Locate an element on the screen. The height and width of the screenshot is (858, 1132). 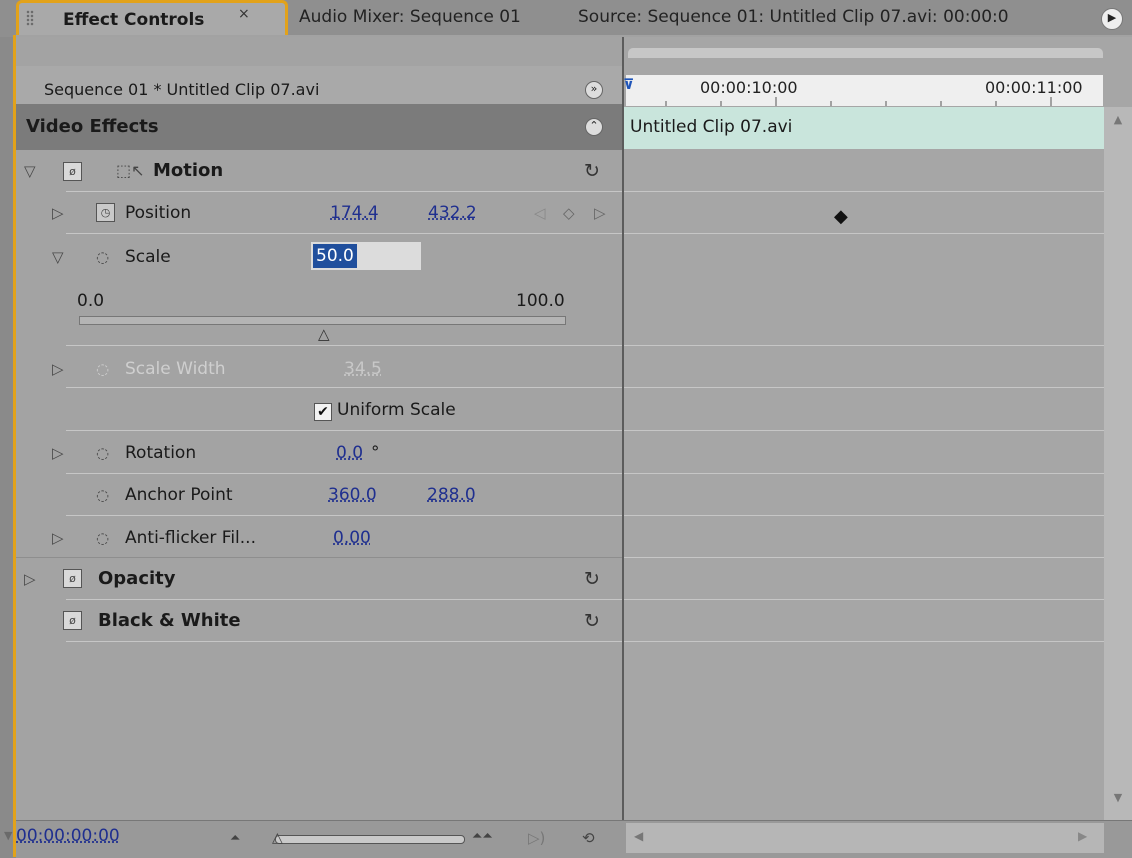
scale-label: Scale is located at coordinates (148, 257).